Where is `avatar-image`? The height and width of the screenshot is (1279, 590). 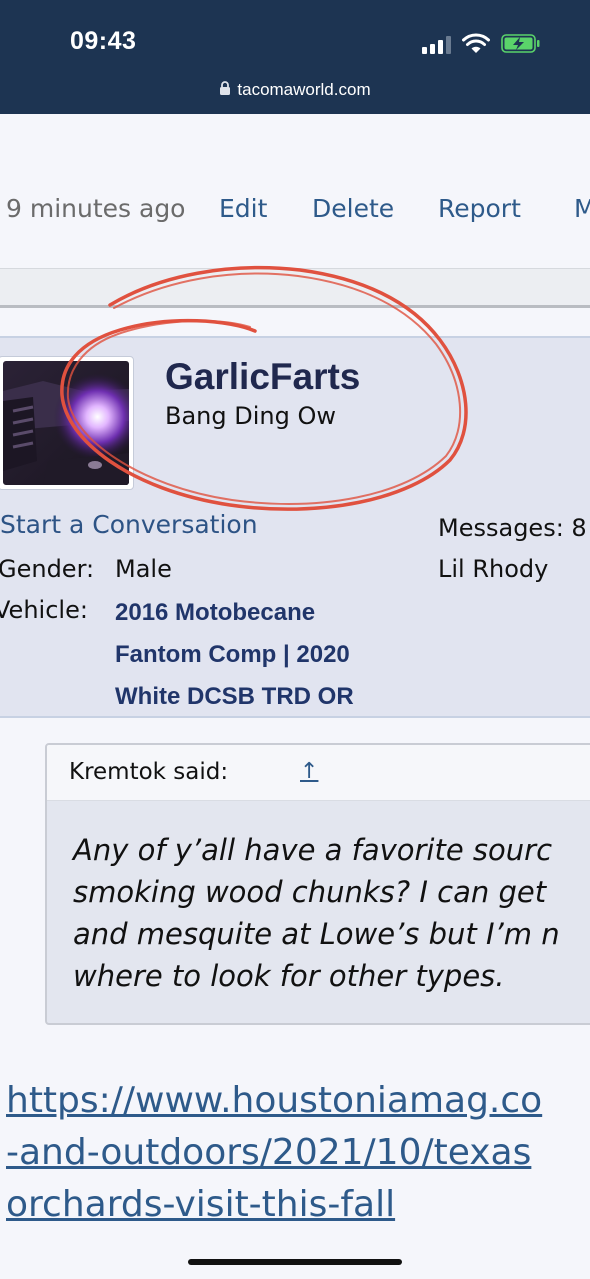 avatar-image is located at coordinates (66, 423).